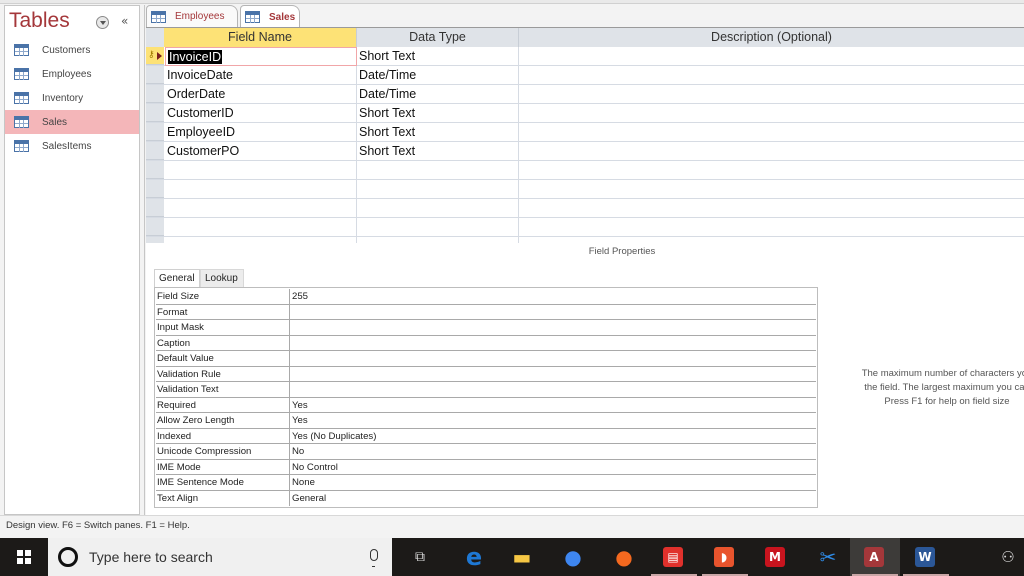  I want to click on word-icon: W, so click(925, 557).